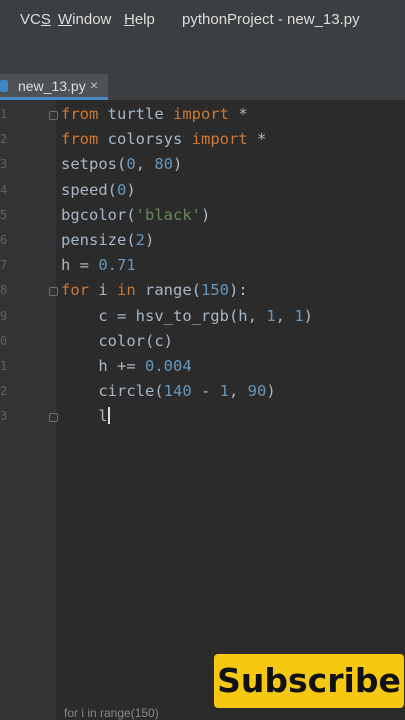  I want to click on code-token: l, so click(84, 416).